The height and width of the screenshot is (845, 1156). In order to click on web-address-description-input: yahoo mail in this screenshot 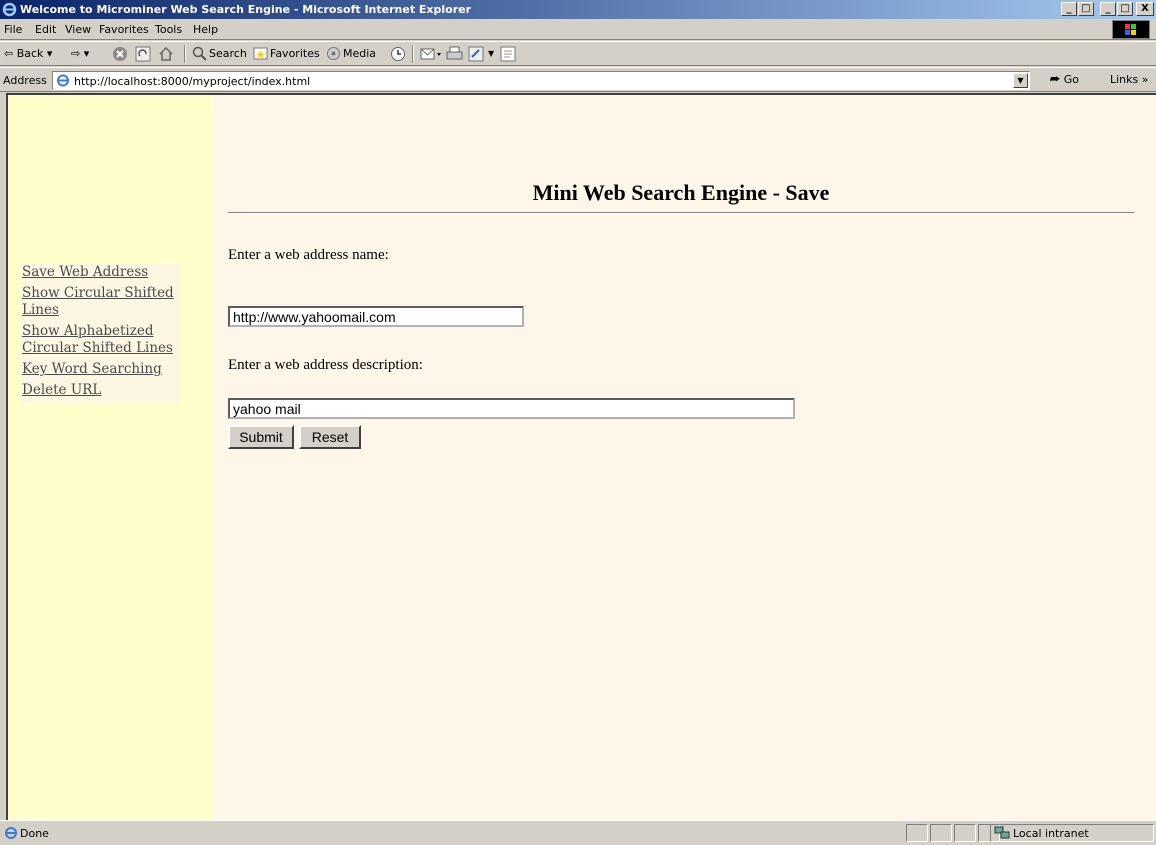, I will do `click(511, 408)`.